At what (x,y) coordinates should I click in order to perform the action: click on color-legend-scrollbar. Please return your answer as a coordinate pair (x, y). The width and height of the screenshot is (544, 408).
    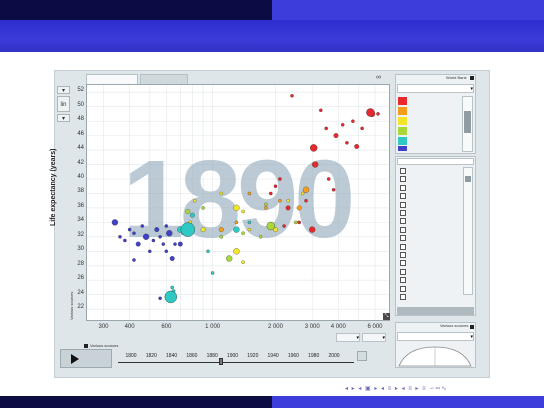
    Looking at the image, I should click on (467, 124).